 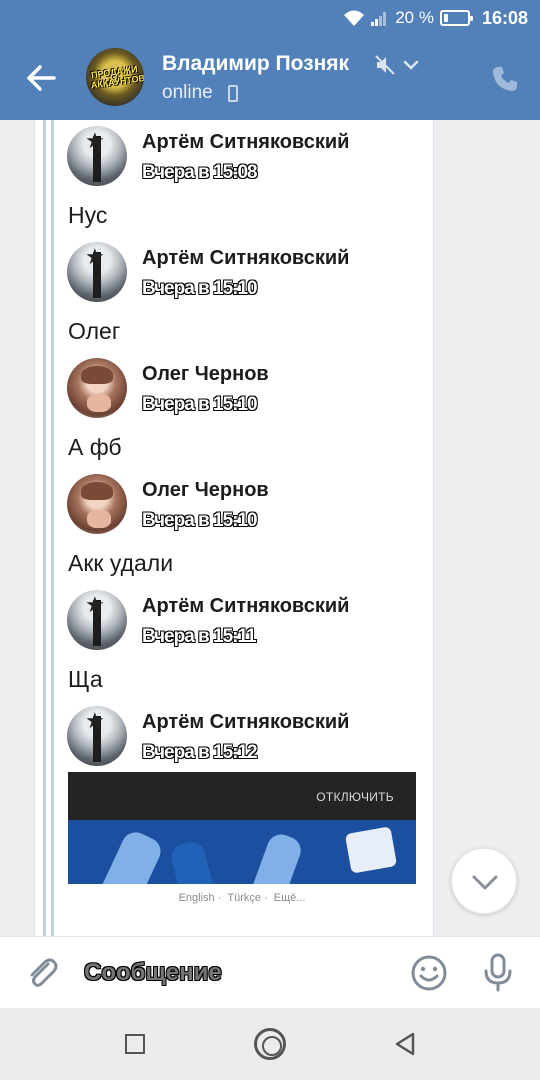 What do you see at coordinates (242, 796) in the screenshot?
I see `attachment-banner: ОТКЛЮЧИТЬ` at bounding box center [242, 796].